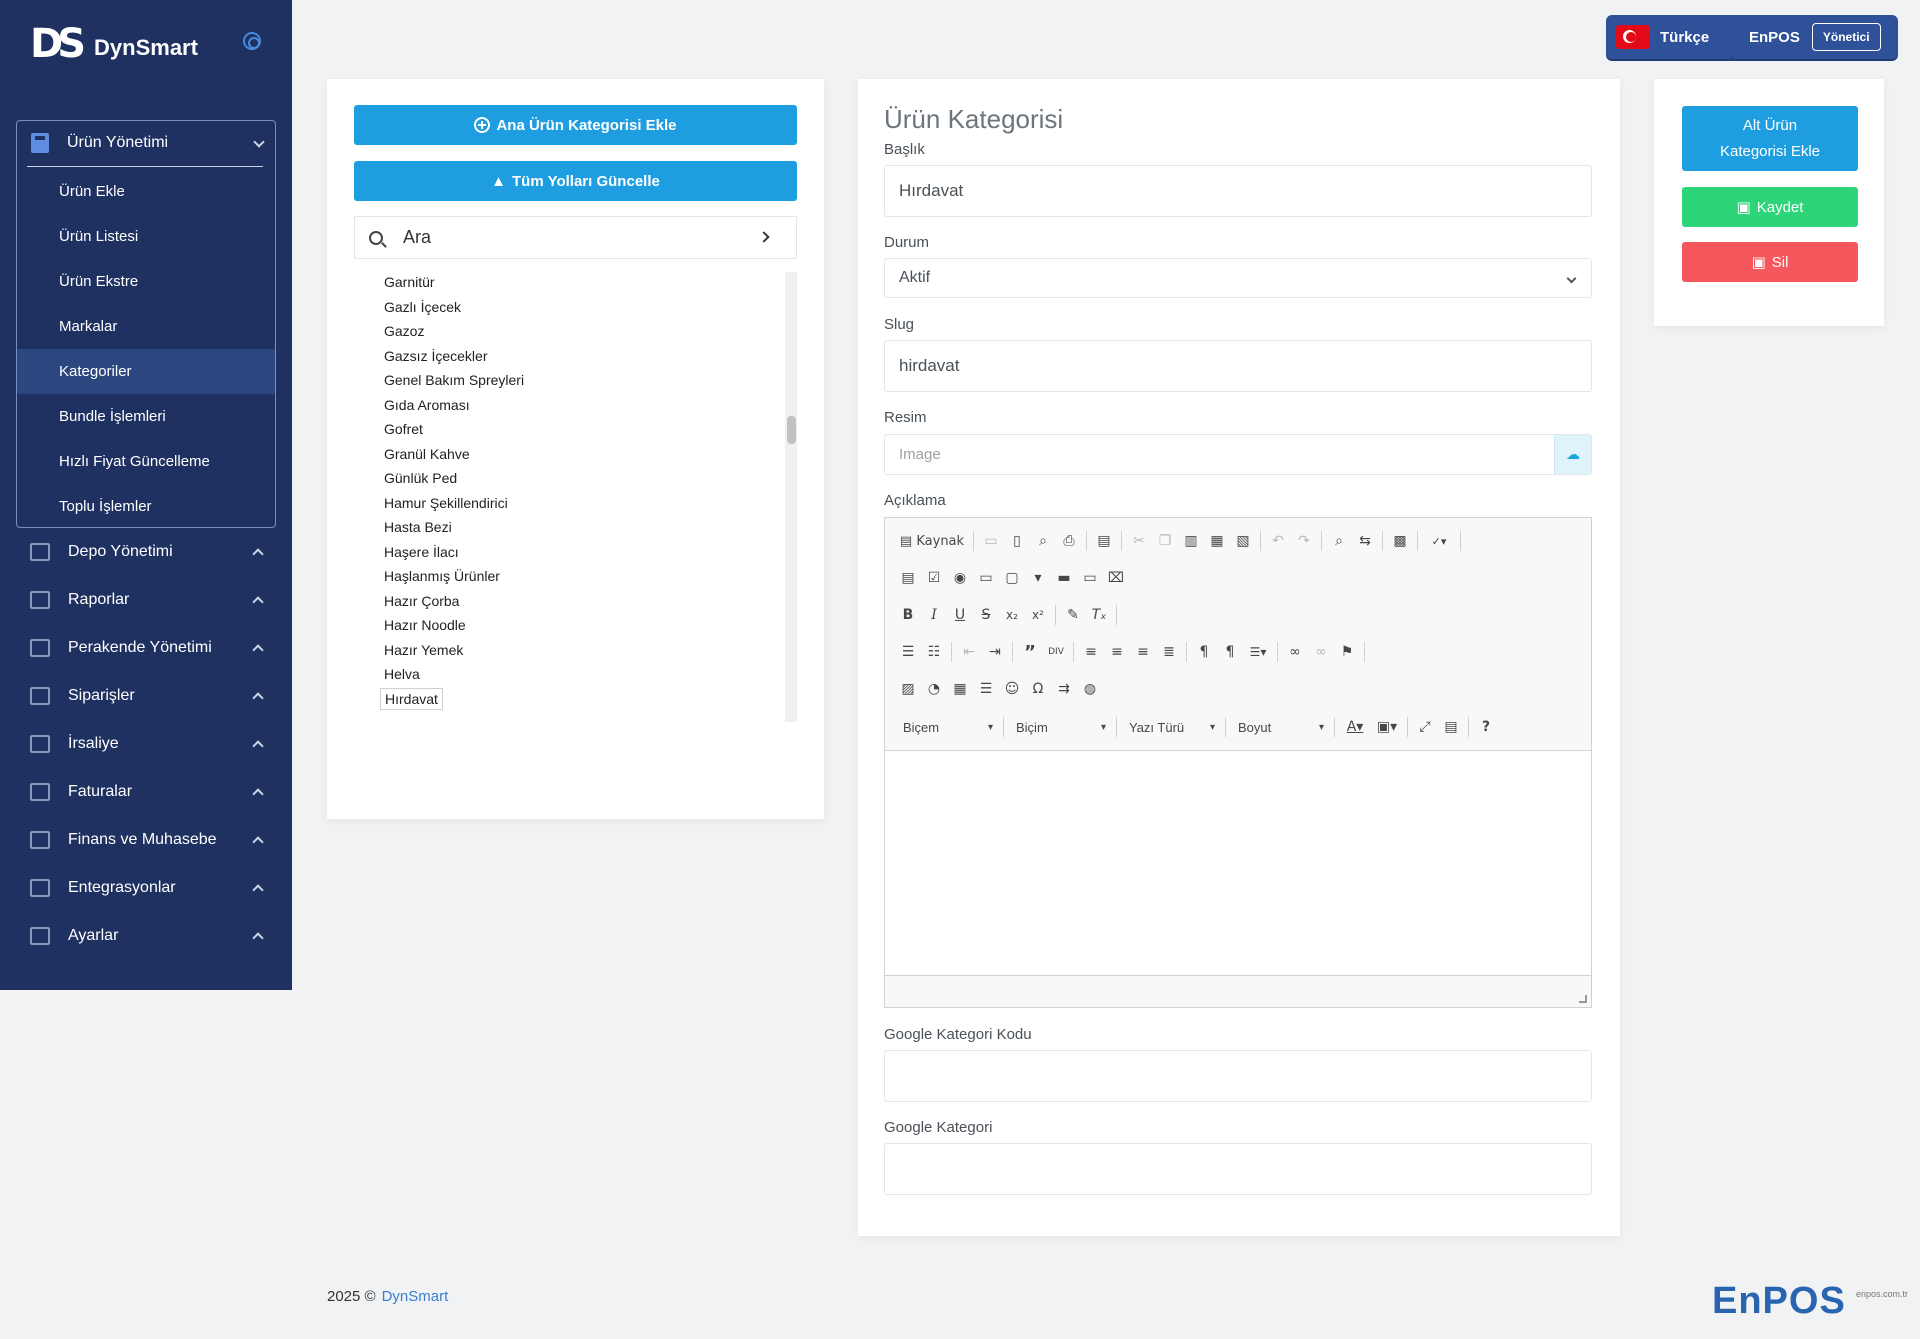  What do you see at coordinates (575, 181) in the screenshot?
I see `update-all-paths-button: ▲ Tüm Yolları Güncelle` at bounding box center [575, 181].